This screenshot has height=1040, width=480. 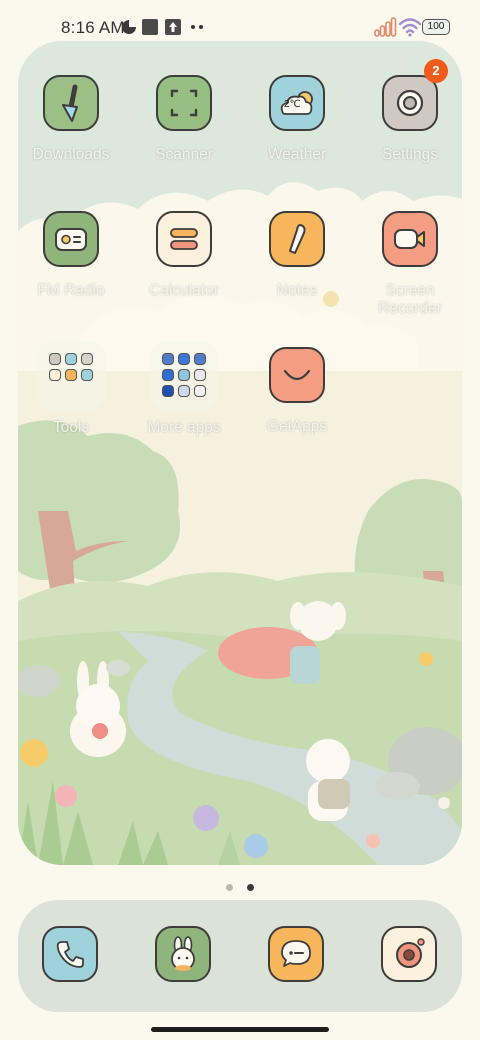 I want to click on battery-indicator: 100, so click(x=436, y=27).